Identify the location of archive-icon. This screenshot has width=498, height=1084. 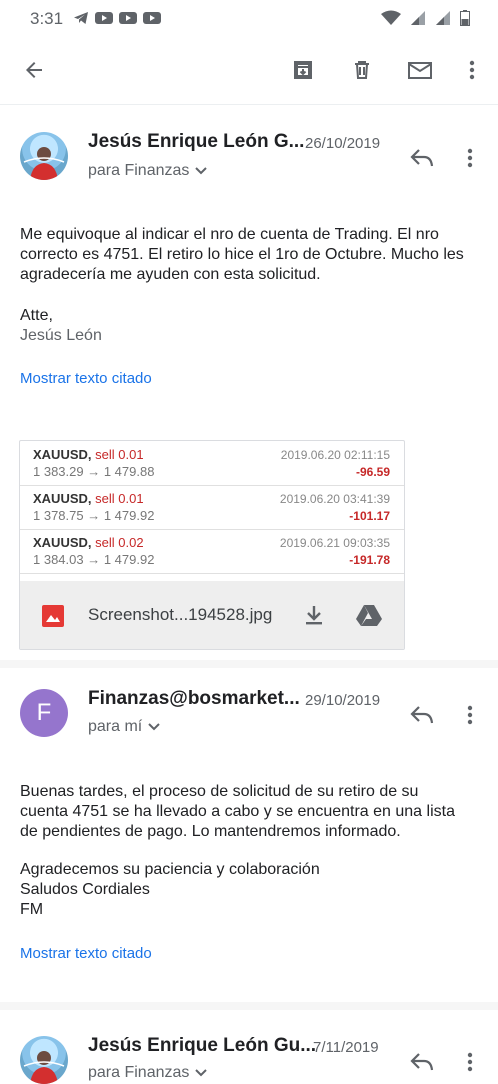
(303, 70).